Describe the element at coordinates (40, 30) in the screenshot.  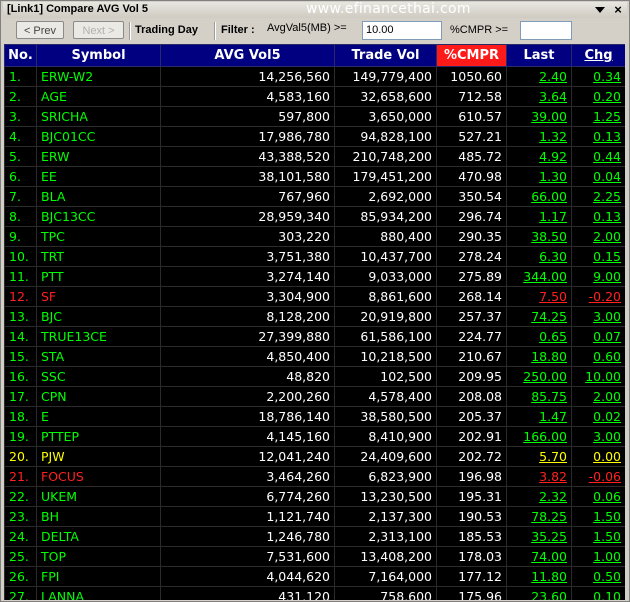
I see `prev-button: < Prev` at that location.